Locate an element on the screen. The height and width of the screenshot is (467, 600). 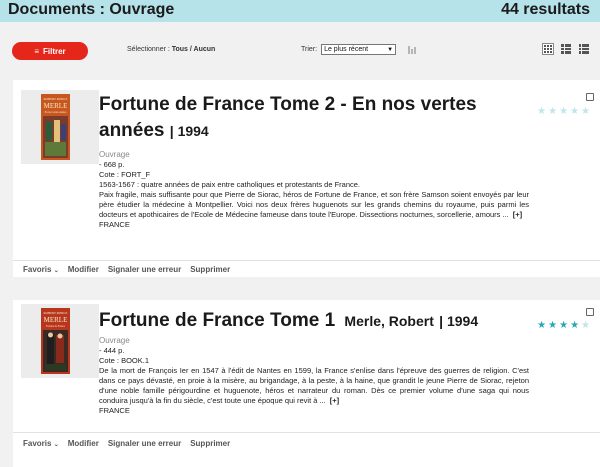
sort-label: Trier: is located at coordinates (309, 49).